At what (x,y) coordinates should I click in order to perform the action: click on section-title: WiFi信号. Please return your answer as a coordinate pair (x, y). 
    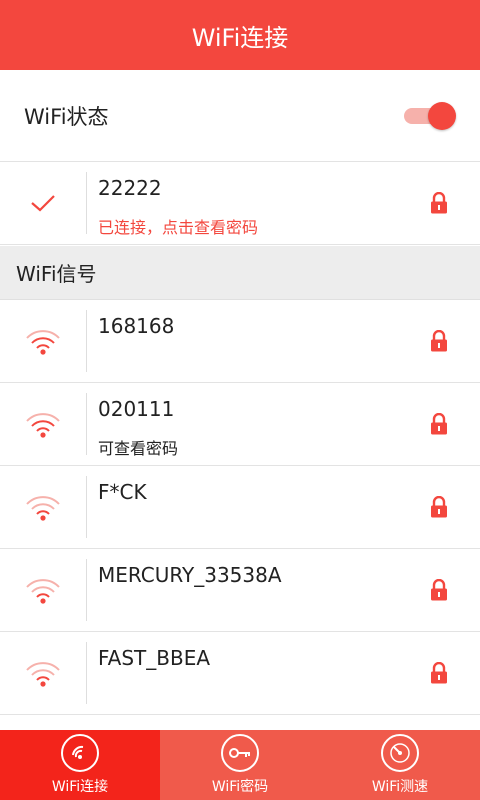
    Looking at the image, I should click on (56, 274).